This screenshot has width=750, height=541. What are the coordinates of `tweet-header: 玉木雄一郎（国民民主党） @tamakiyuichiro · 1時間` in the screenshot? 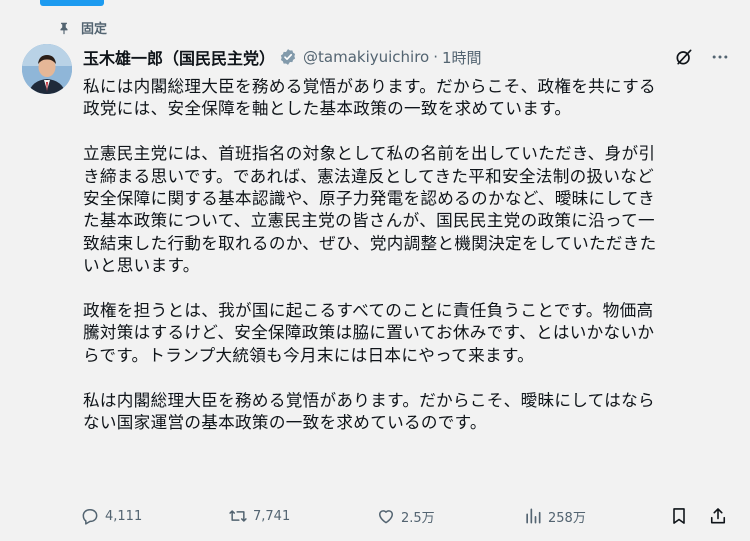 It's located at (406, 57).